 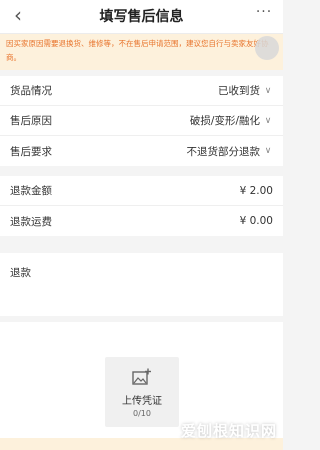 I want to click on page-title: 填写售后信息, so click(x=141, y=17).